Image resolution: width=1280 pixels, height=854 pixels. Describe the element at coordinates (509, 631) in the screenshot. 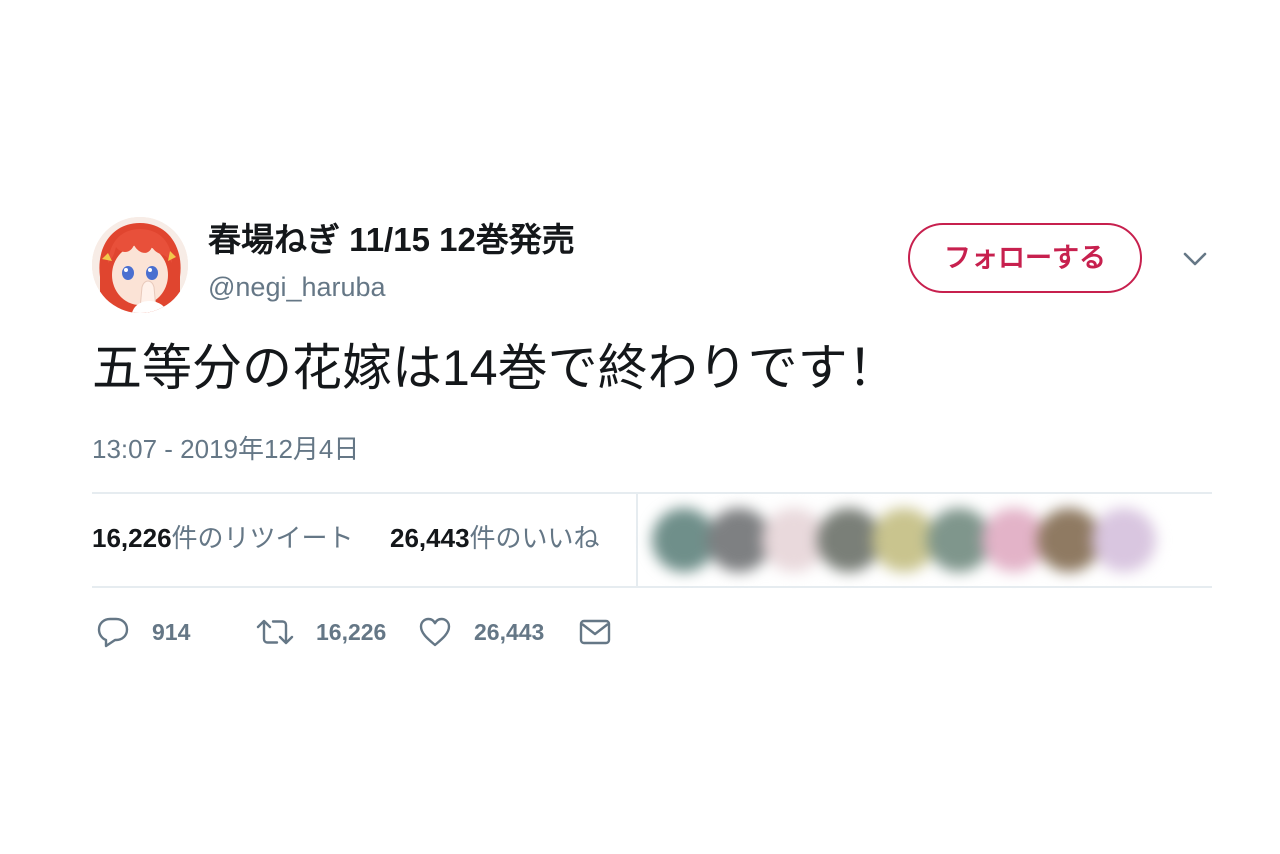

I see `like-count: 26,443` at that location.